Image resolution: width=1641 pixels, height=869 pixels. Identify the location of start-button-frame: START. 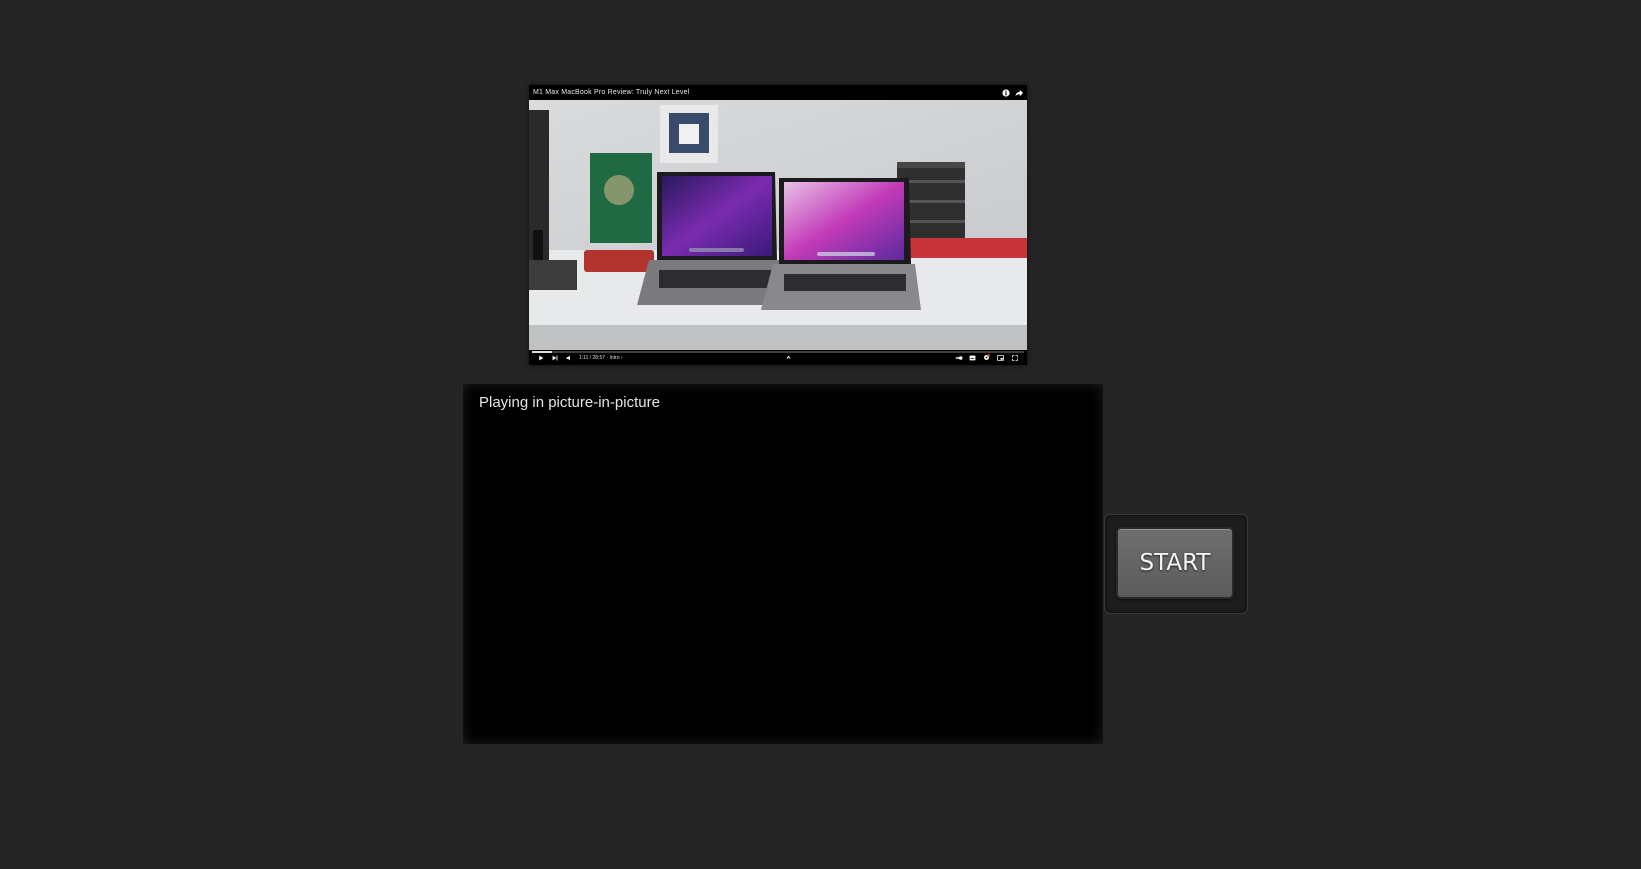
(1176, 564).